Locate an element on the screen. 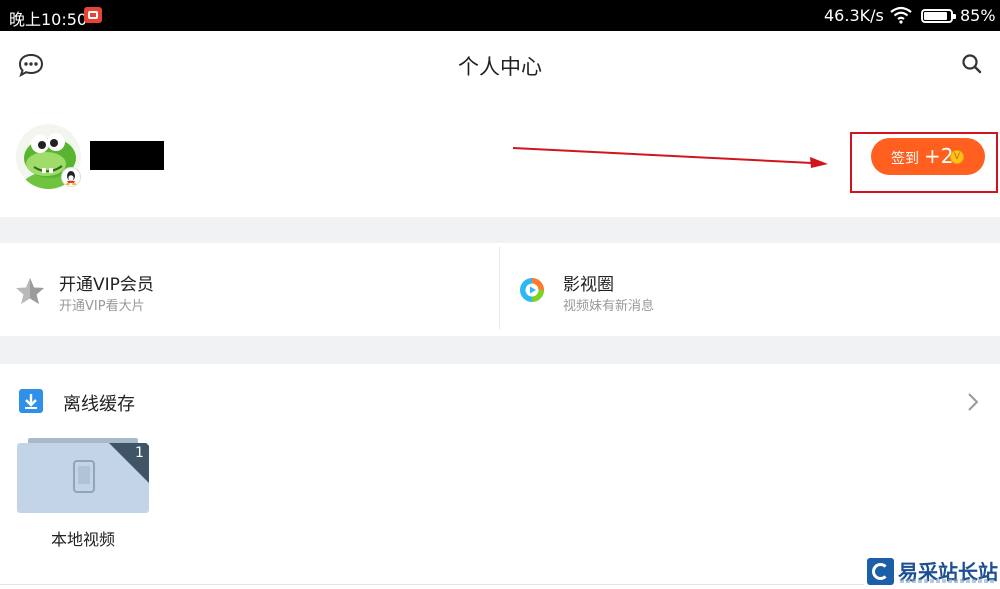  local-video-folder: 1 is located at coordinates (83, 475).